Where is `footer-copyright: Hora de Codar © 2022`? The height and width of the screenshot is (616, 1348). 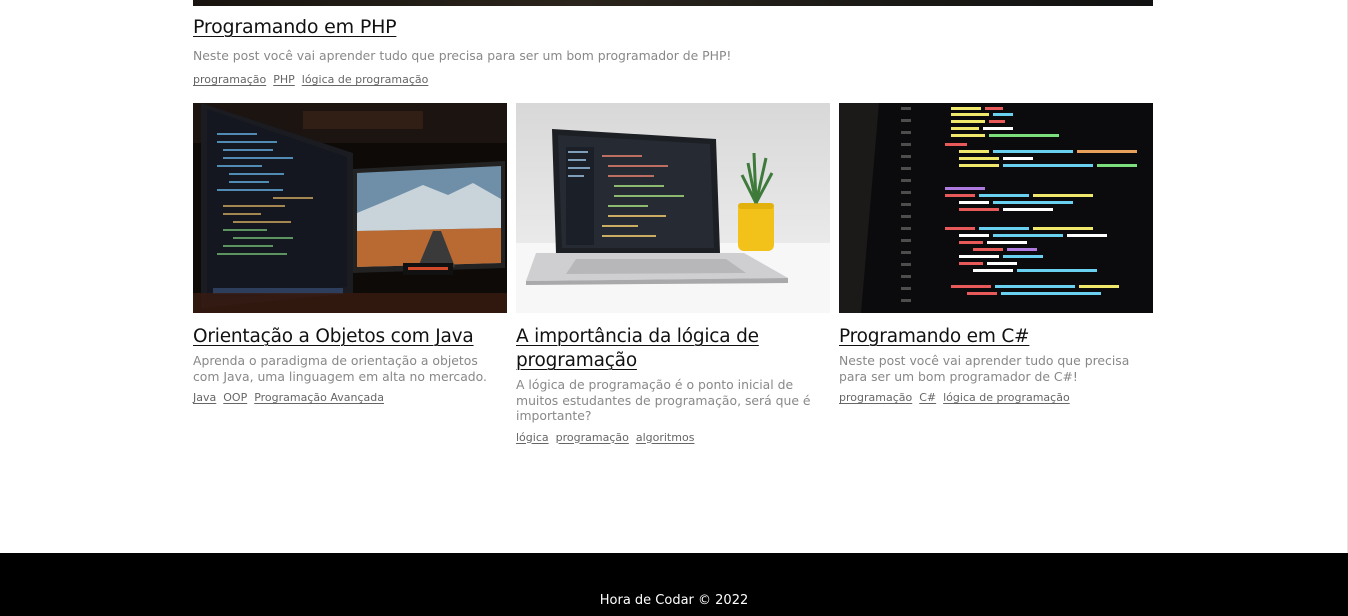
footer-copyright: Hora de Codar © 2022 is located at coordinates (674, 600).